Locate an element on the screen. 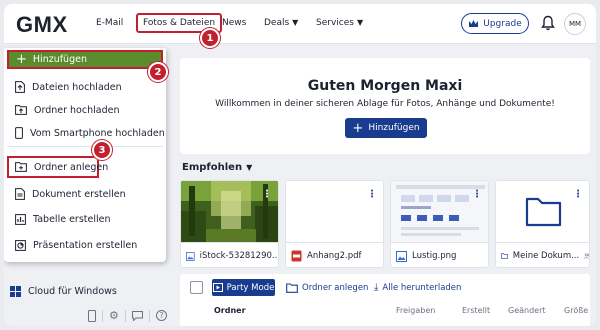 Image resolution: width=600 pixels, height=330 pixels. party-mode-button: Party Mode is located at coordinates (243, 287).